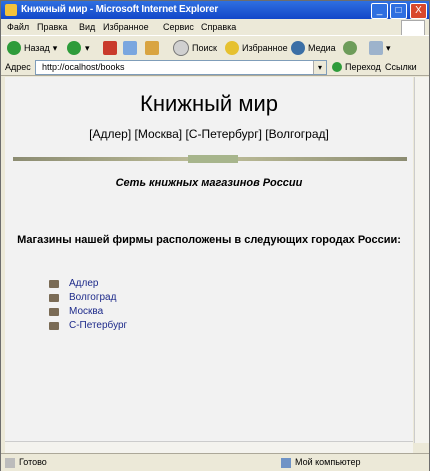  I want to click on city-link-moscow: Москва, so click(86, 312).